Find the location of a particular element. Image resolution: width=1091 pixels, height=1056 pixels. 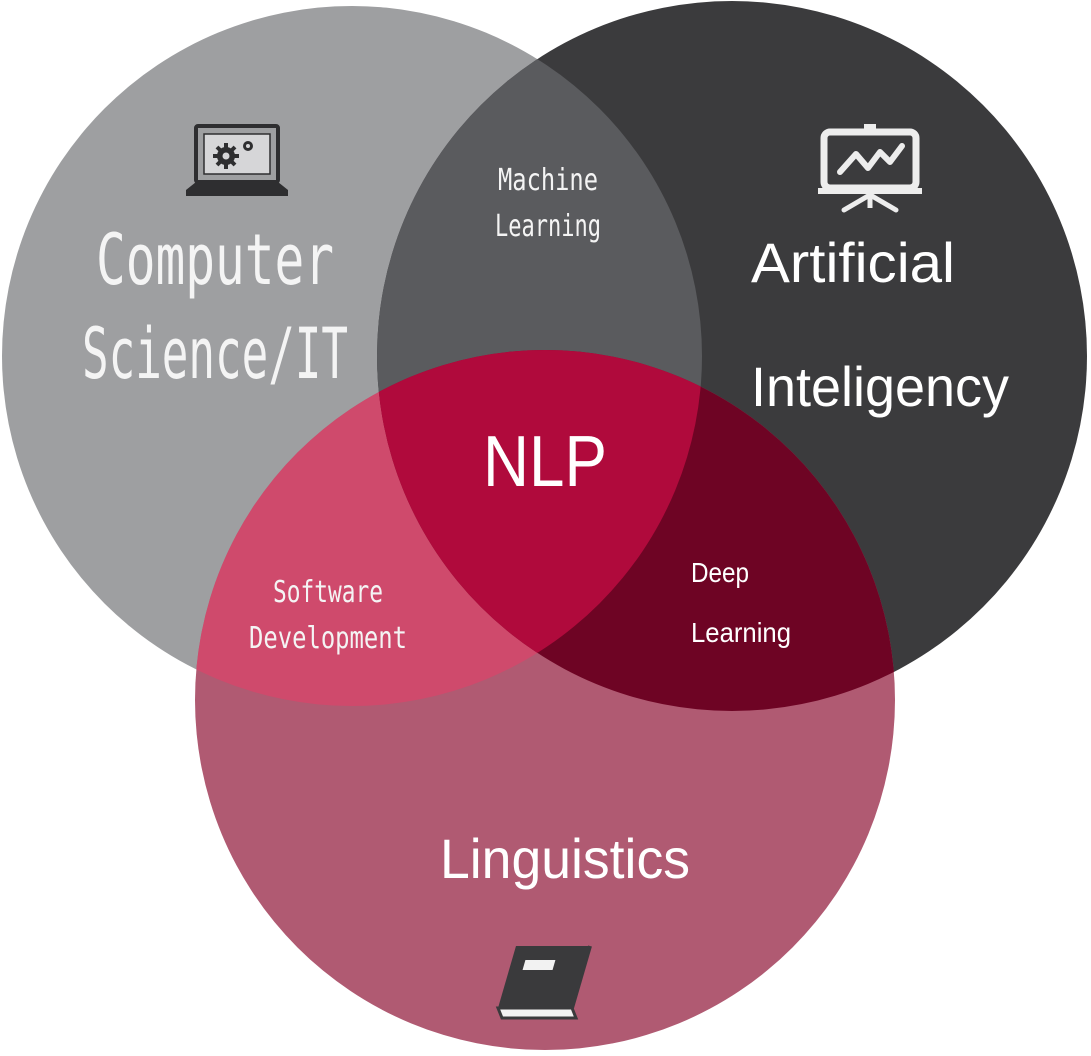

ling-title: Linguistics is located at coordinates (565, 858).